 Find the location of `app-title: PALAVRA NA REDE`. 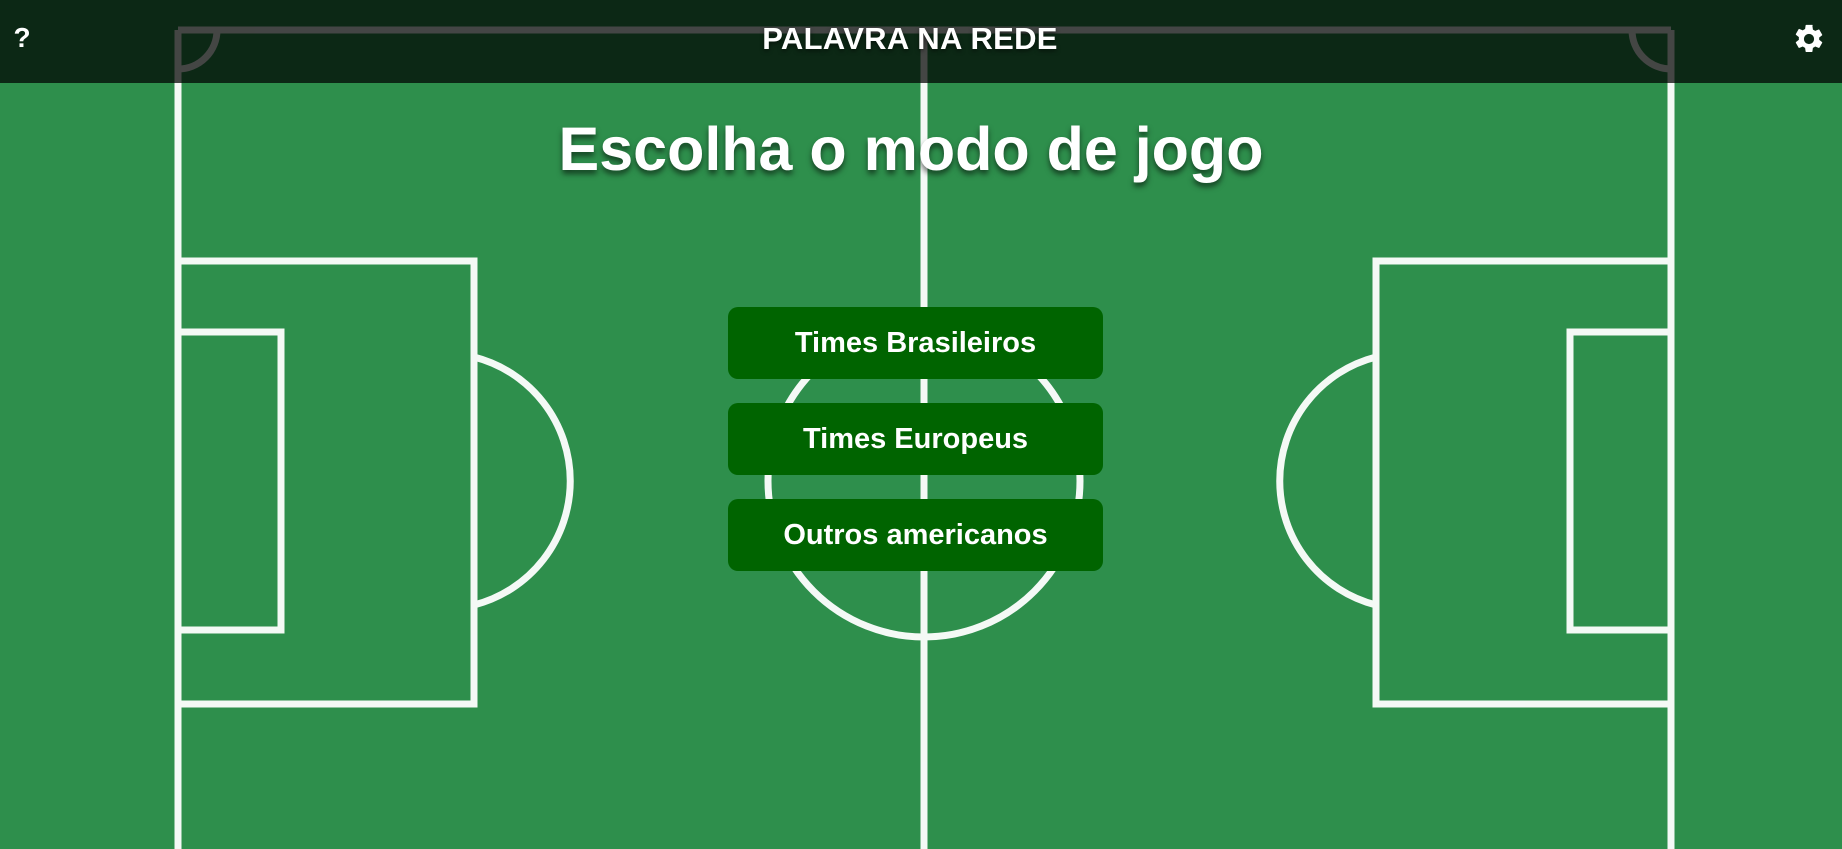

app-title: PALAVRA NA REDE is located at coordinates (910, 38).